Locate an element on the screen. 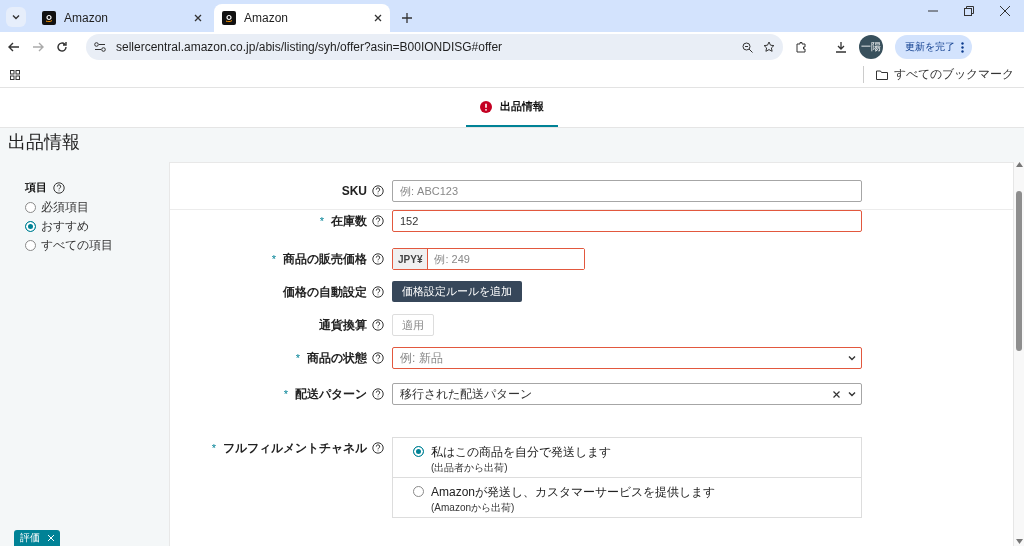  scrollbar-thumb is located at coordinates (1019, 271).